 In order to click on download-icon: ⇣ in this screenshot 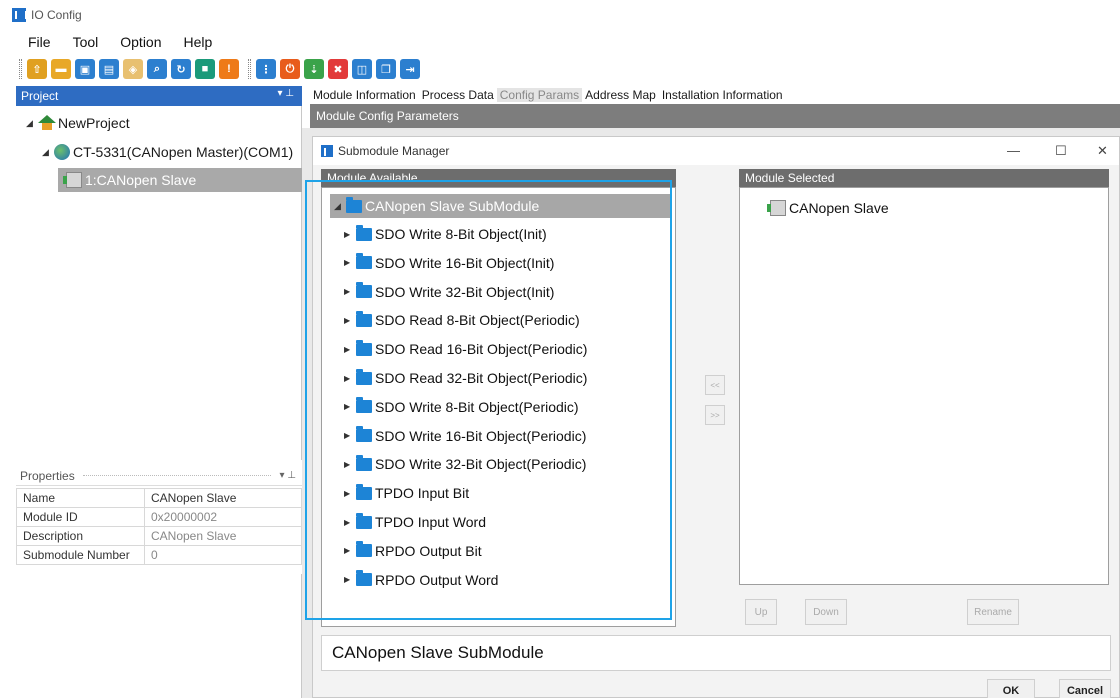, I will do `click(314, 69)`.